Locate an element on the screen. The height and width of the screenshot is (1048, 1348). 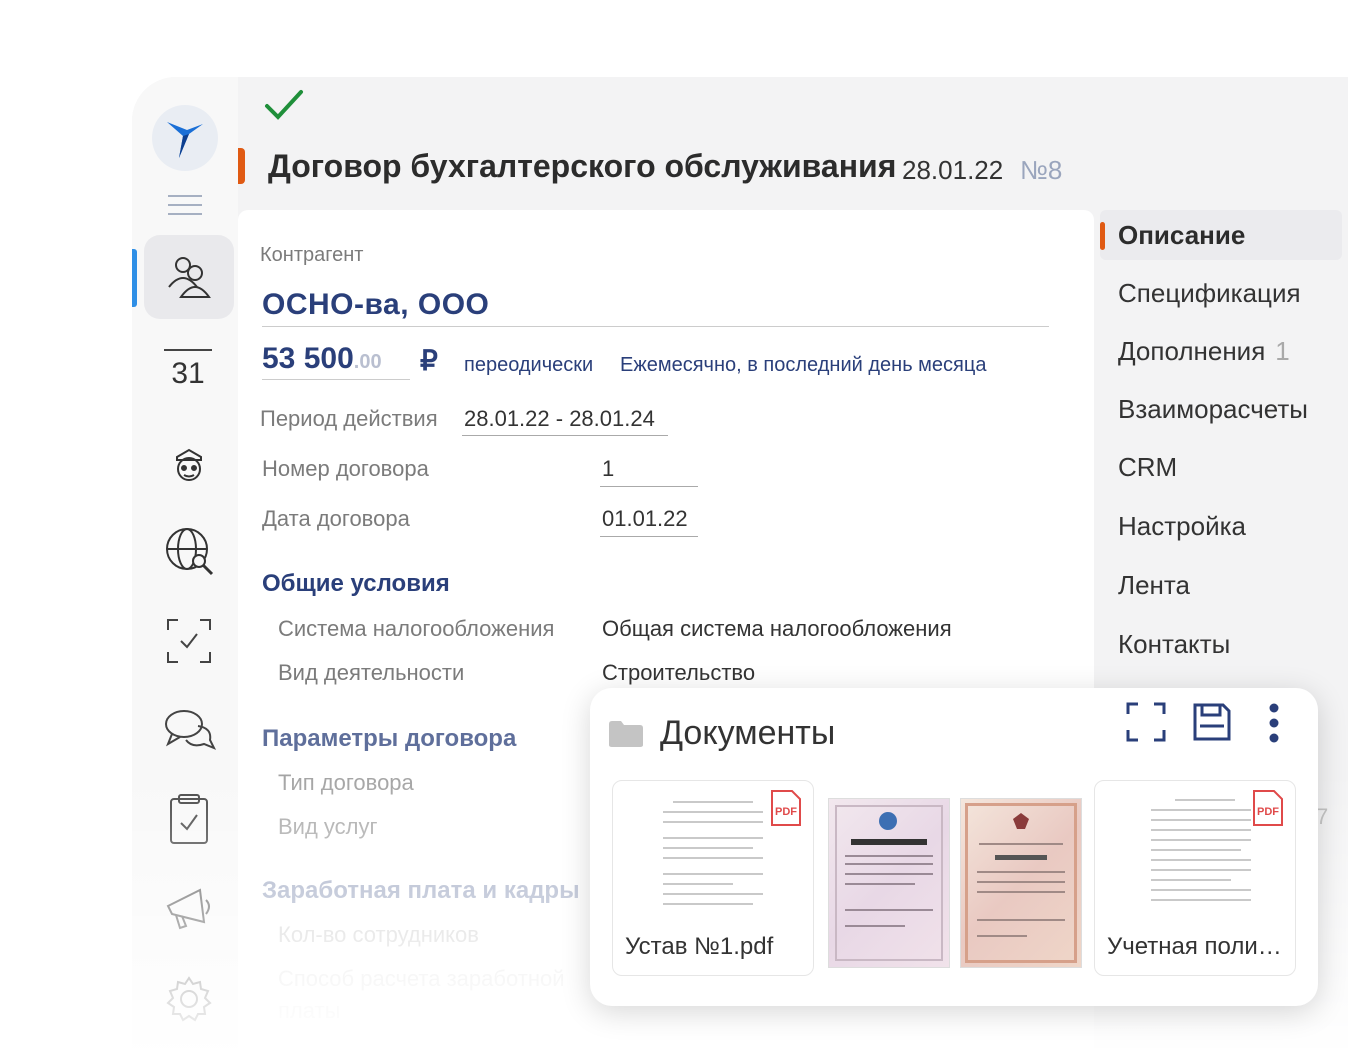
fullscreen-icon is located at coordinates (1146, 722).